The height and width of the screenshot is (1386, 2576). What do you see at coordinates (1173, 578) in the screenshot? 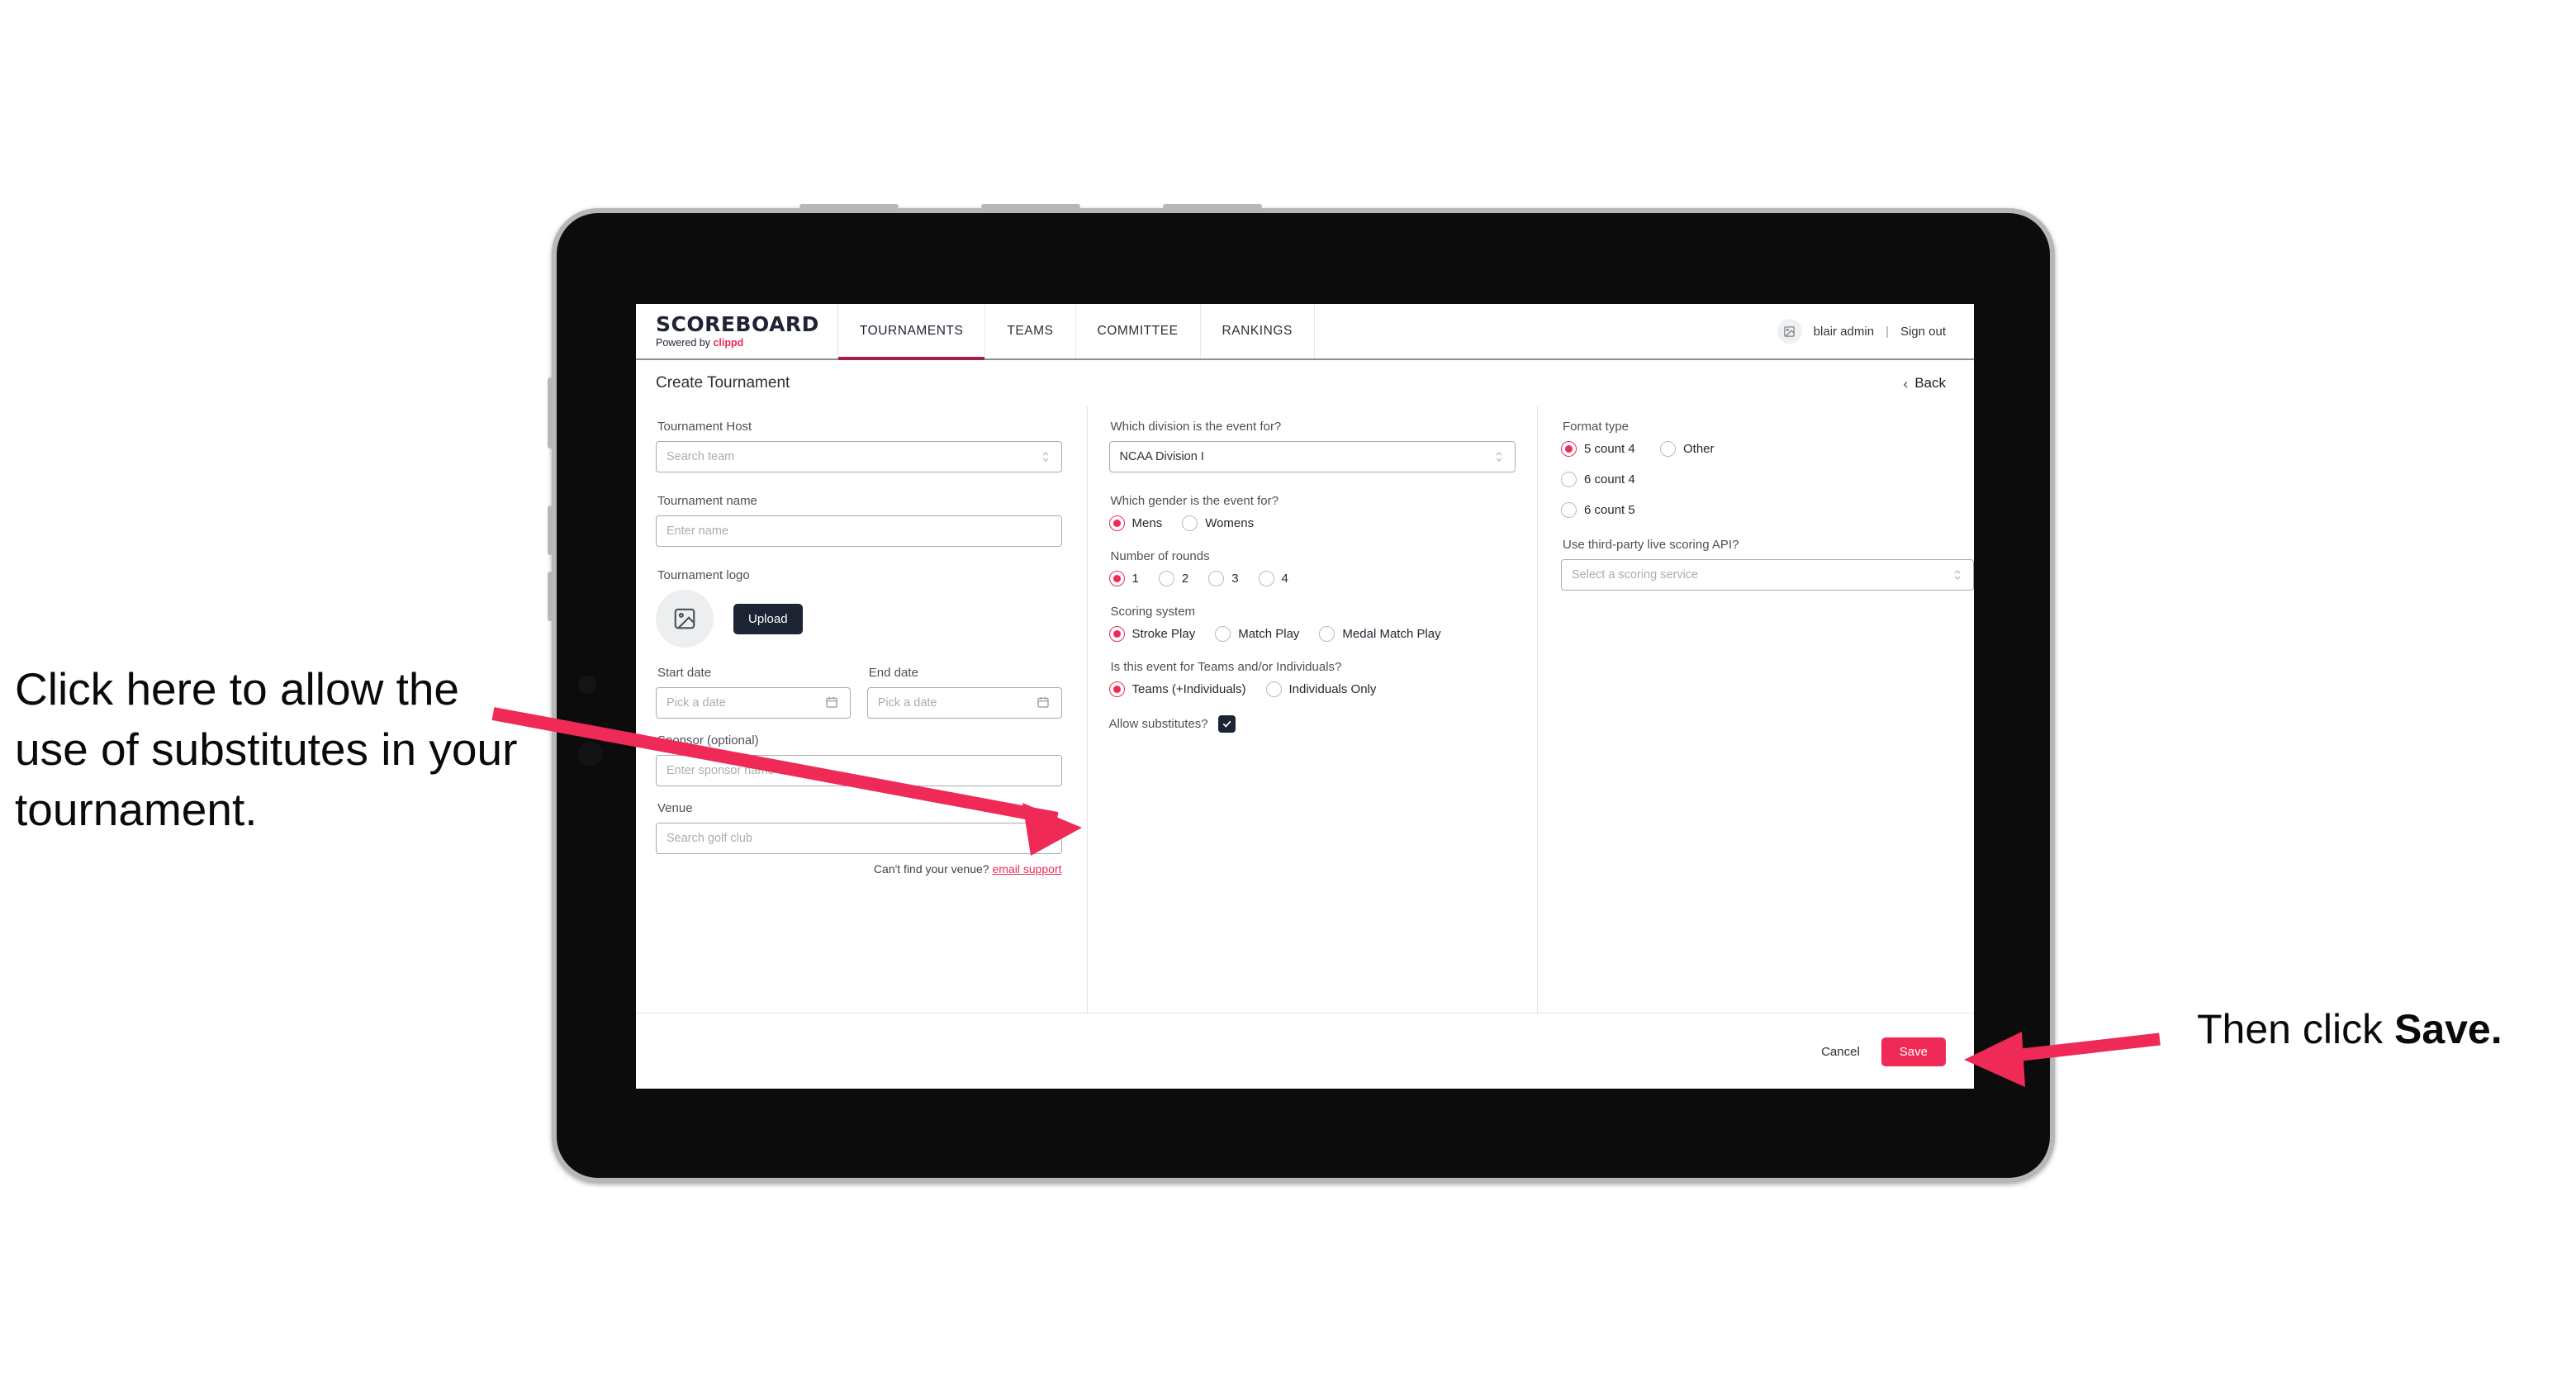
I see `radio-rounds-2: 2` at bounding box center [1173, 578].